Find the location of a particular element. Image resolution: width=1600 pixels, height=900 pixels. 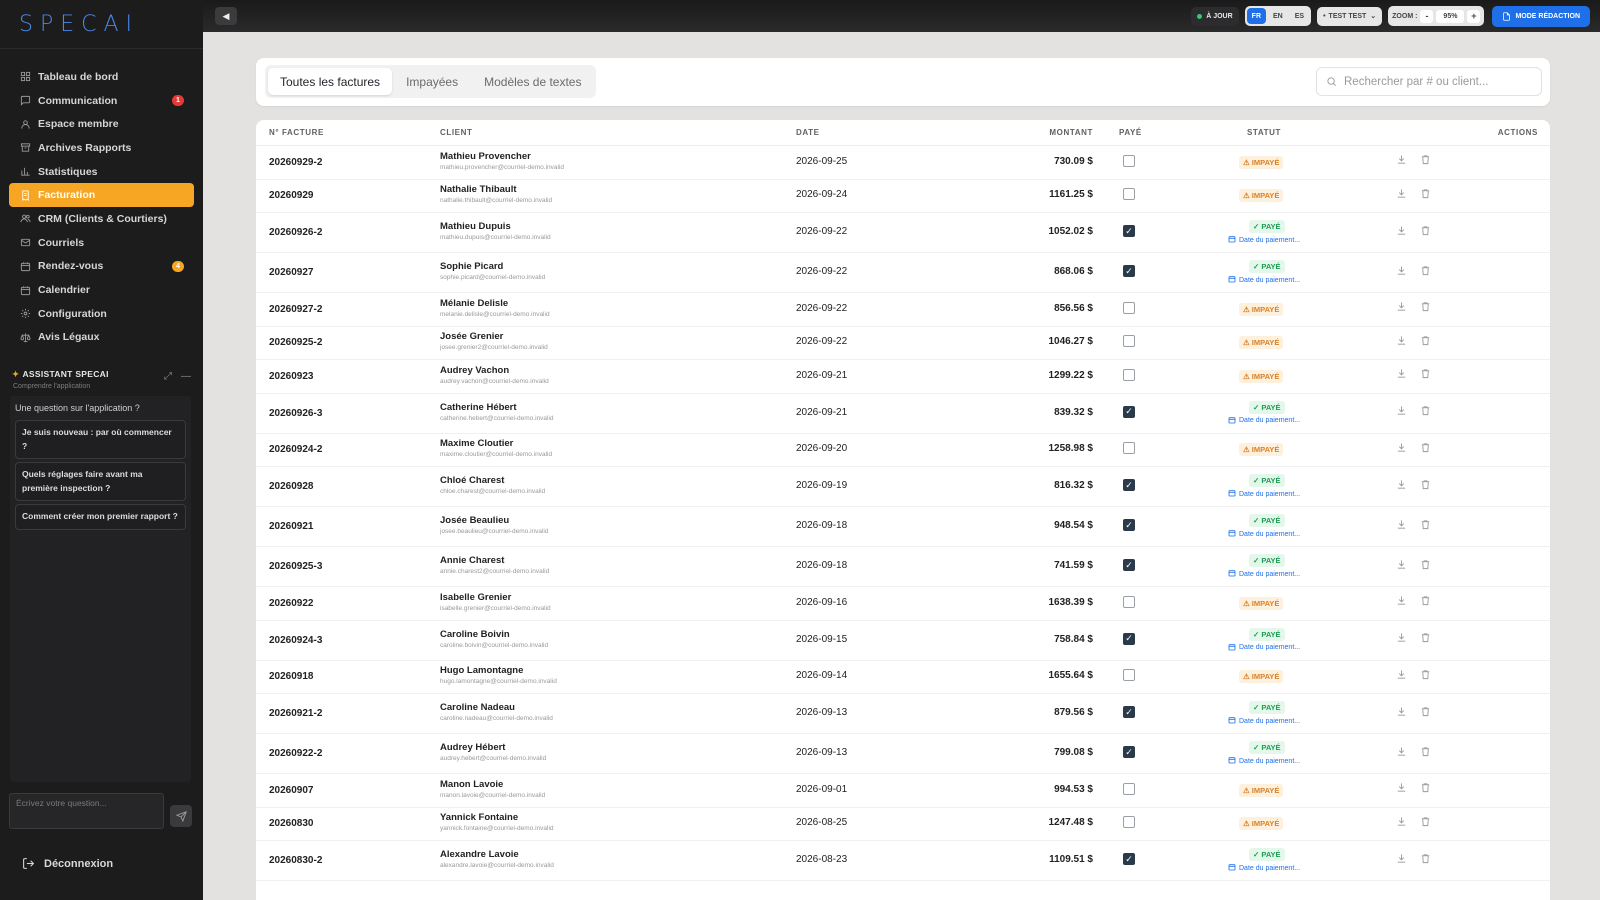

sidebar-item: Archives Rapports is located at coordinates (101, 148).